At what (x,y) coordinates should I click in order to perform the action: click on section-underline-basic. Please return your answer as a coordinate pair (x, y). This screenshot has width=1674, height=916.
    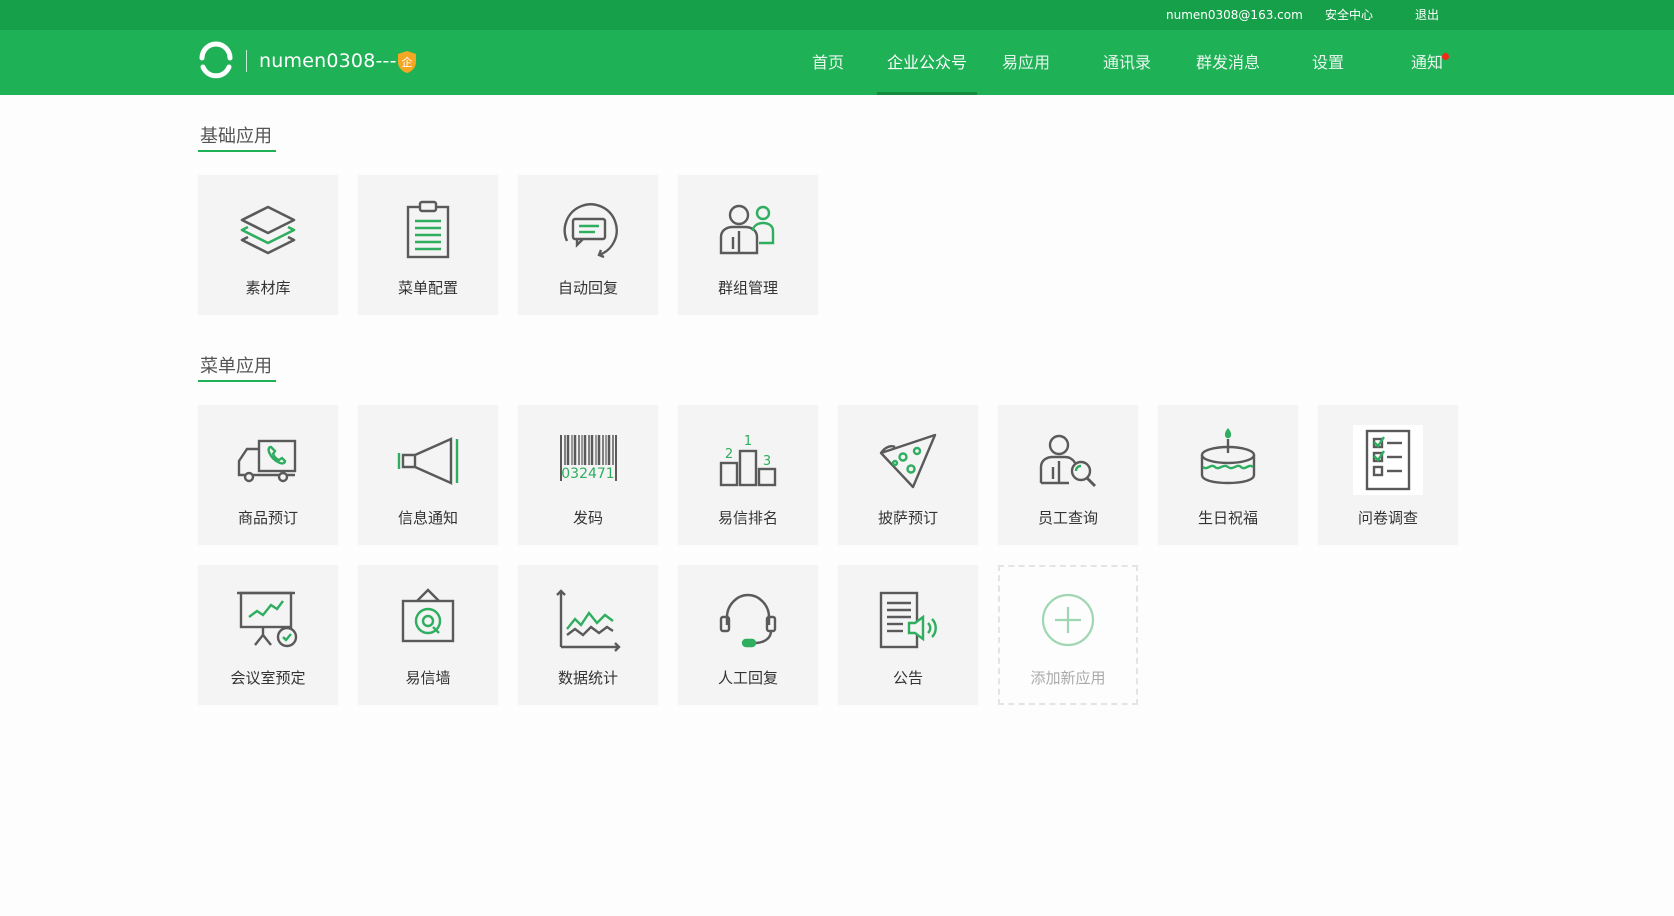
    Looking at the image, I should click on (237, 151).